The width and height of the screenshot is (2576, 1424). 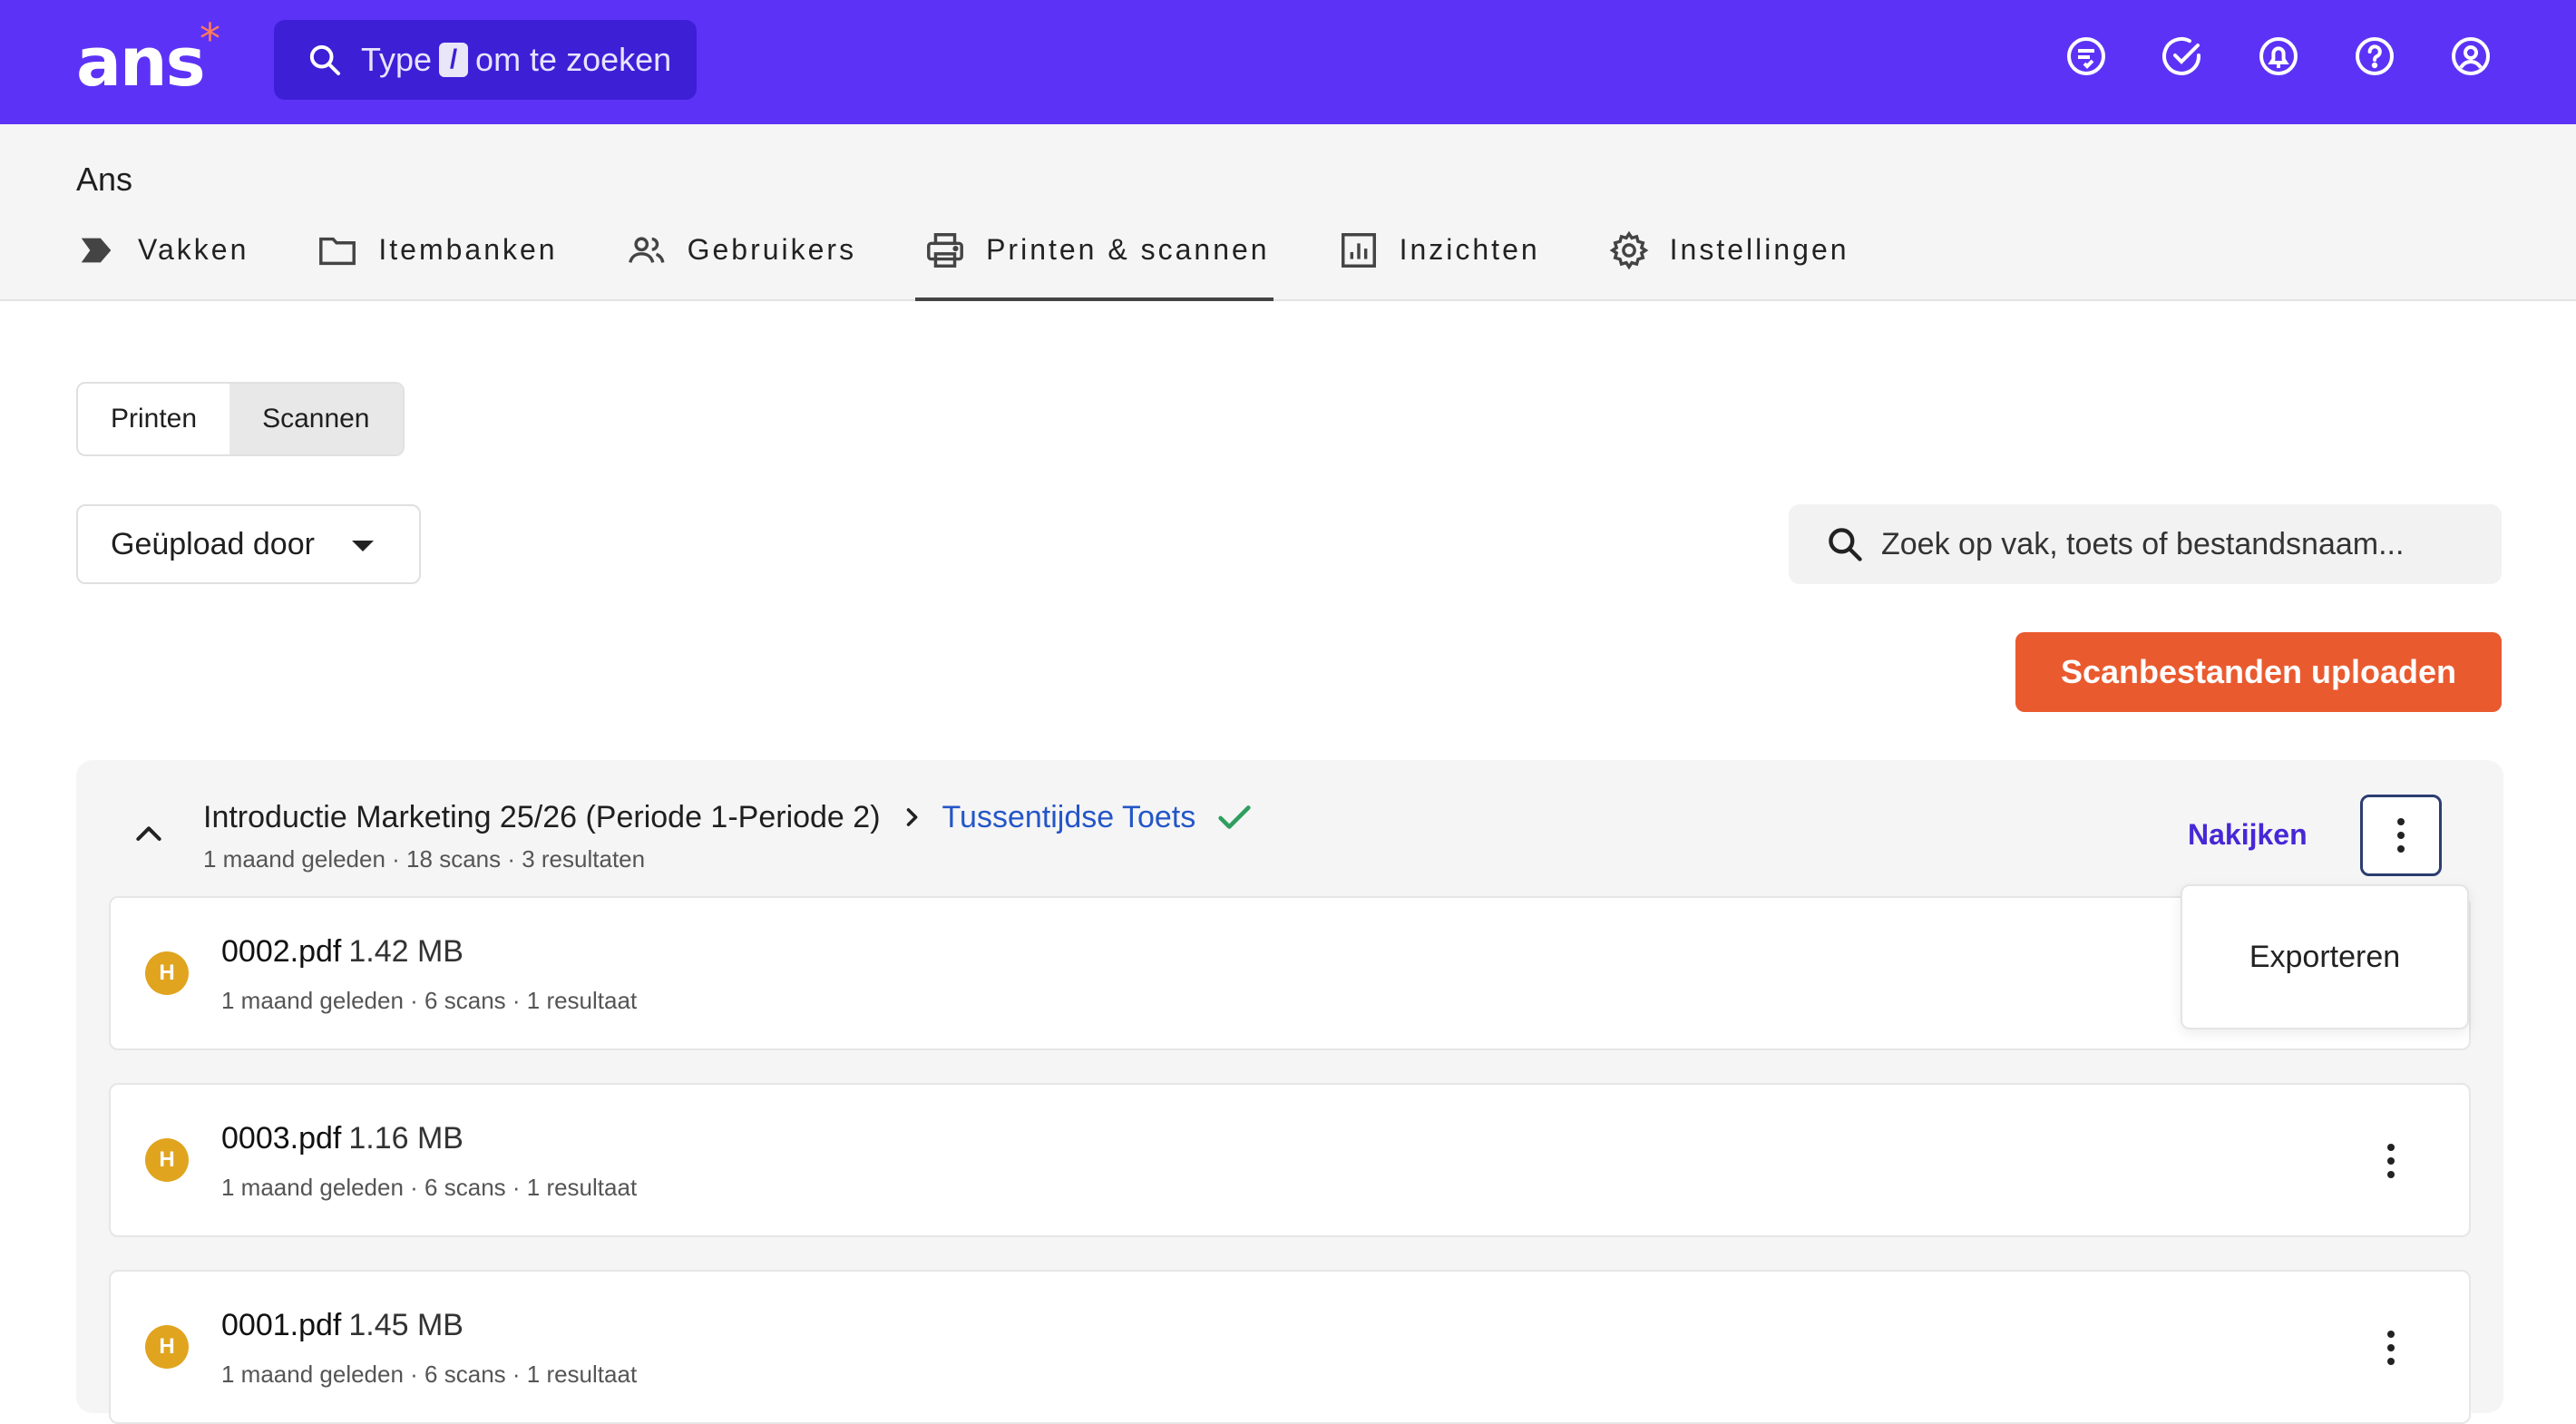 What do you see at coordinates (1128, 249) in the screenshot?
I see `tab-label: Printen & scannen` at bounding box center [1128, 249].